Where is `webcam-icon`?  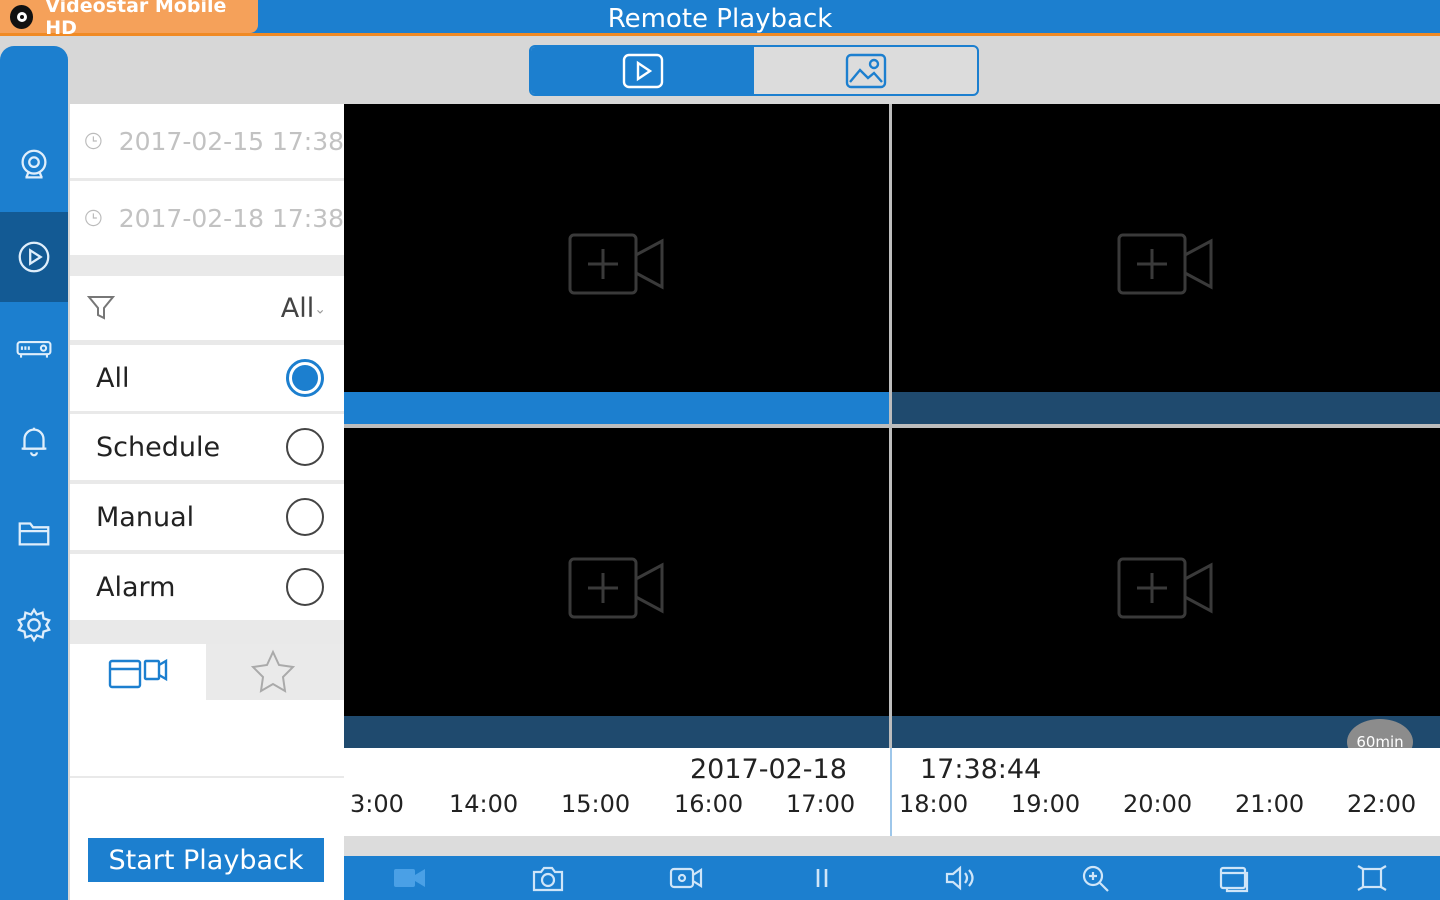
webcam-icon is located at coordinates (34, 164).